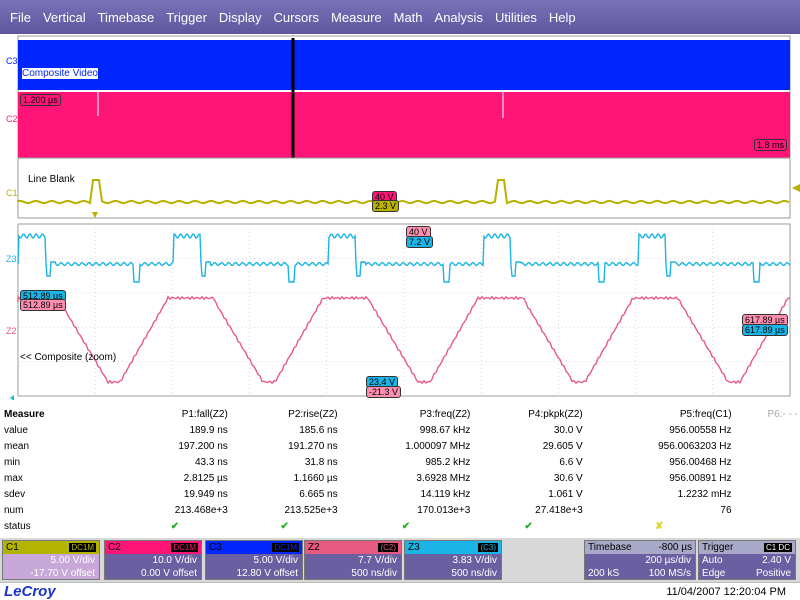  I want to click on channel-box-c1: C1 DC1M 5.00 V/div -17.70 V offset, so click(51, 560).